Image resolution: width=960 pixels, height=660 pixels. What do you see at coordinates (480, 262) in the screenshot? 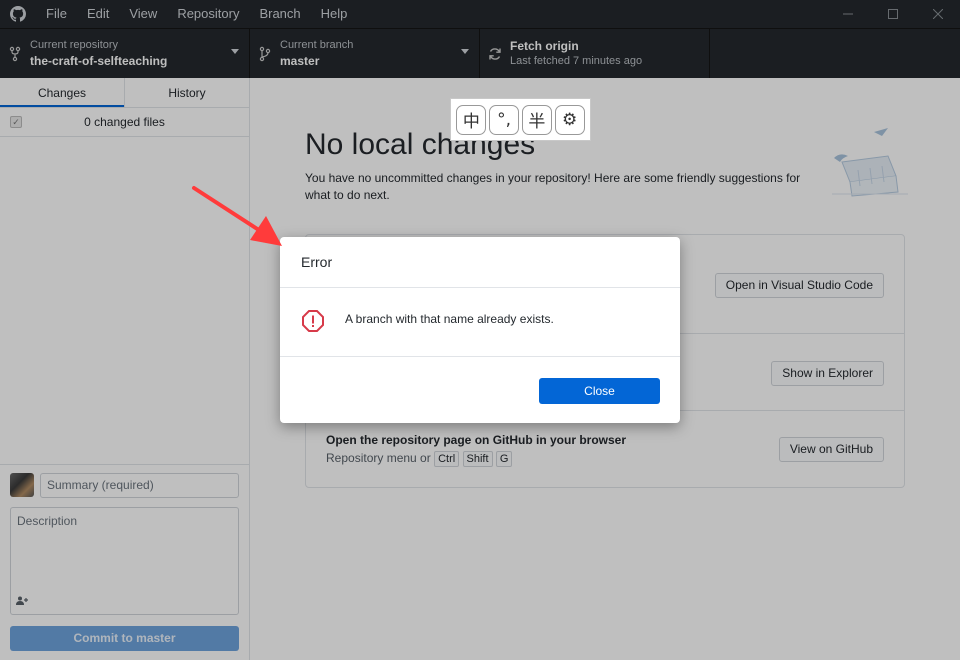
I see `dialog-title: Error` at bounding box center [480, 262].